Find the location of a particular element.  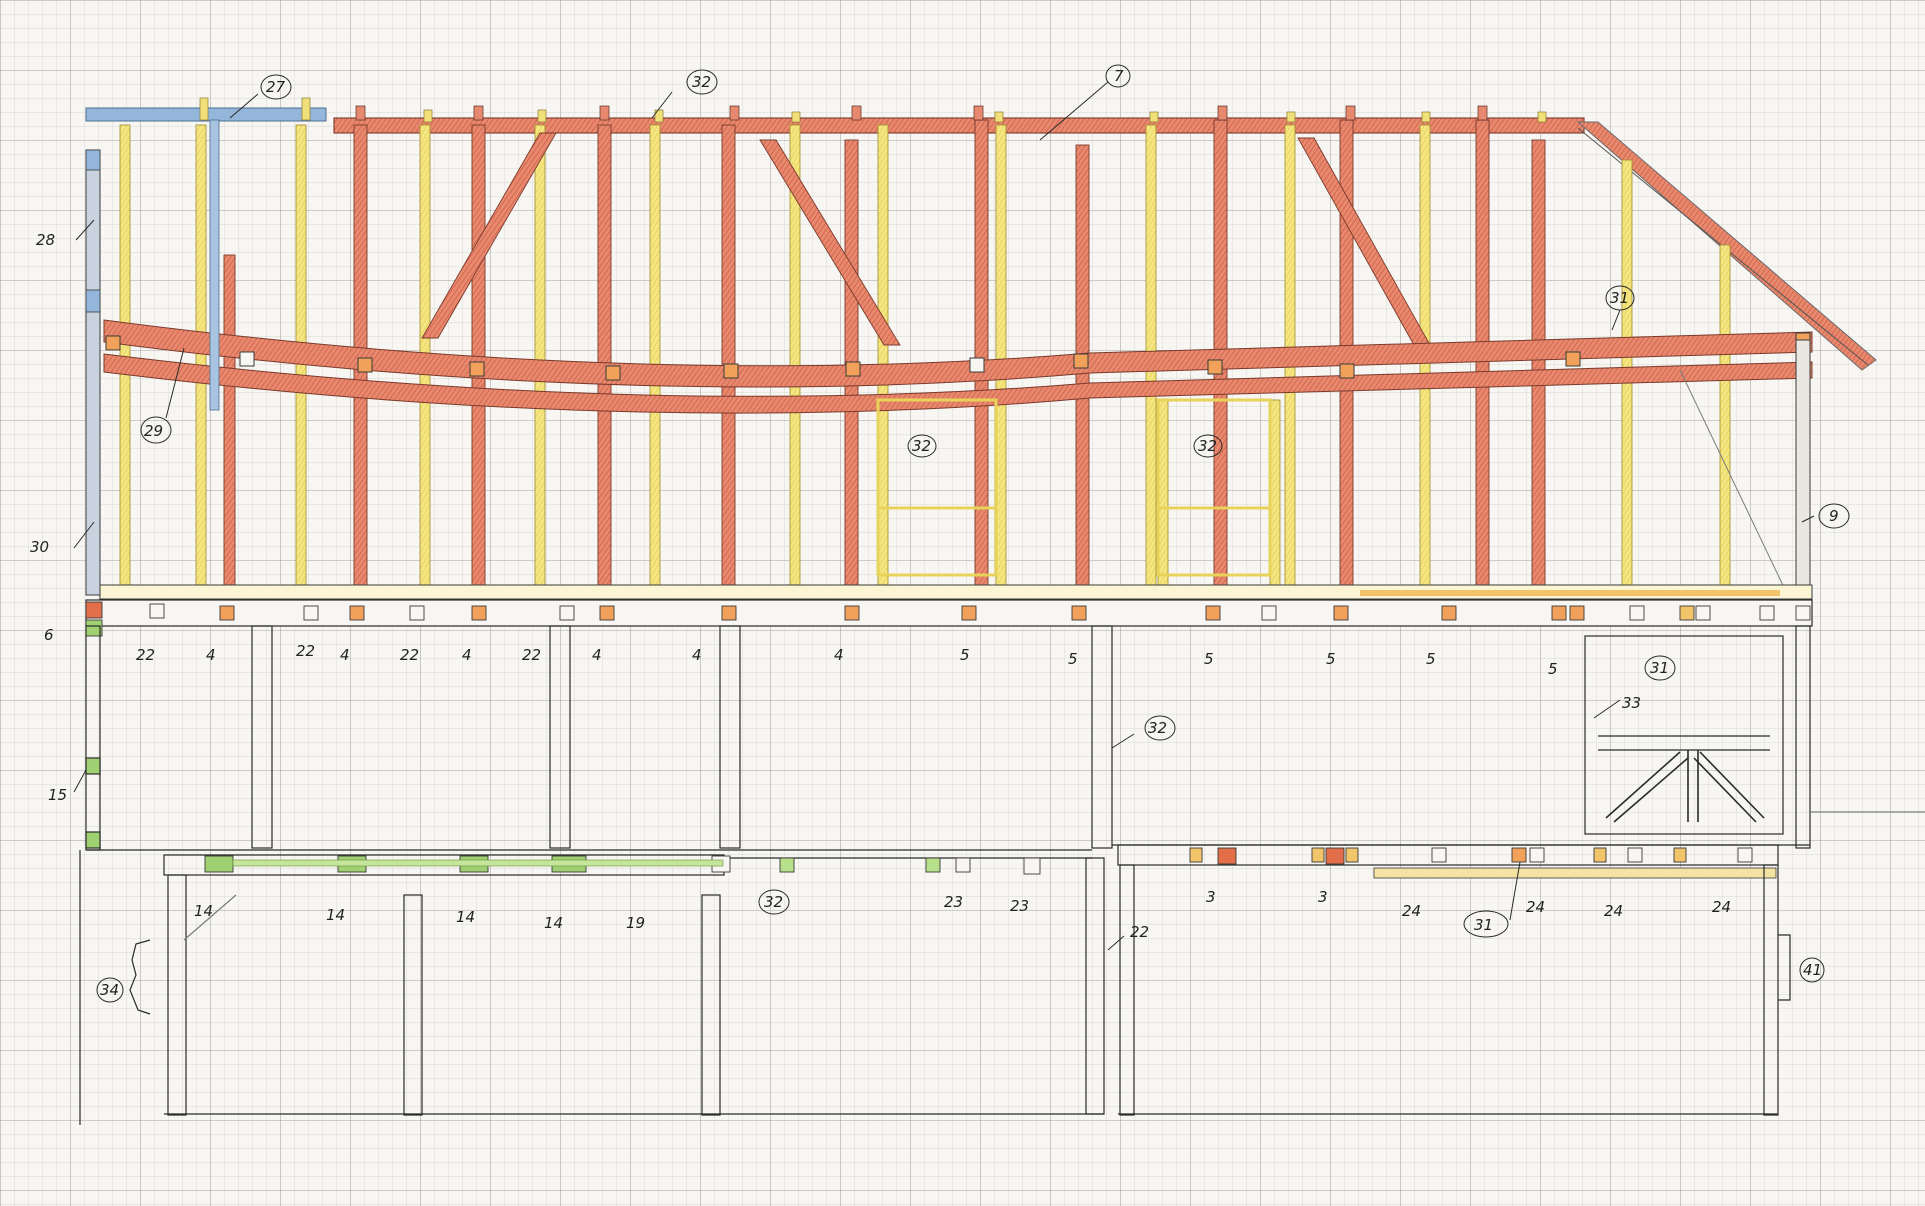

label-15: 15 is located at coordinates (57, 795).